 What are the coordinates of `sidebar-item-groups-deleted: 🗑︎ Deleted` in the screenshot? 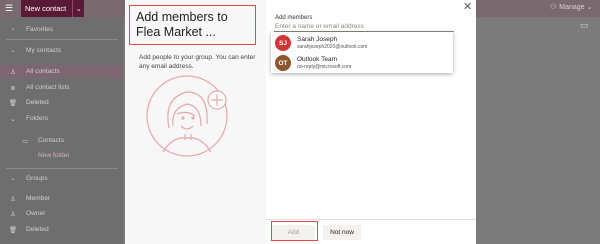 It's located at (61, 229).